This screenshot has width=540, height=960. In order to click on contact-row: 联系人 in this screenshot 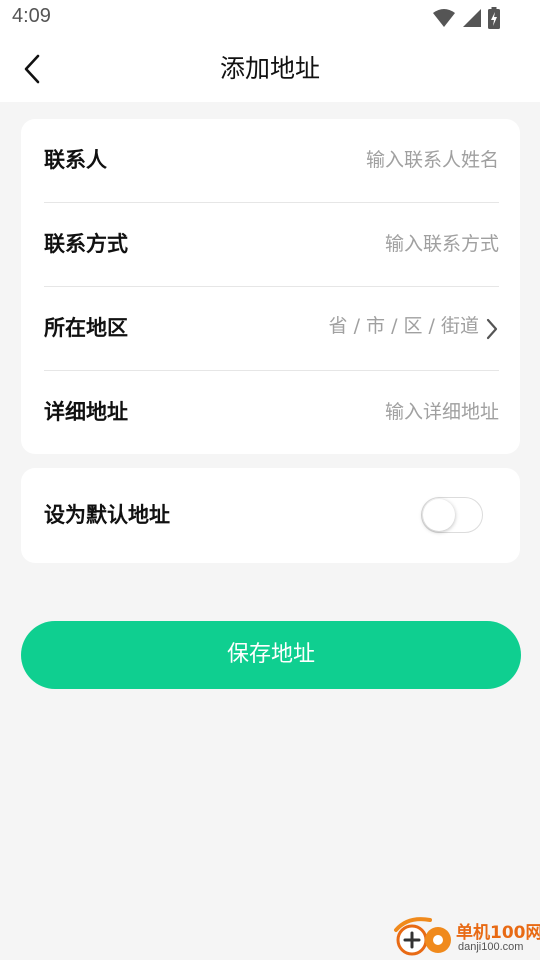, I will do `click(271, 161)`.